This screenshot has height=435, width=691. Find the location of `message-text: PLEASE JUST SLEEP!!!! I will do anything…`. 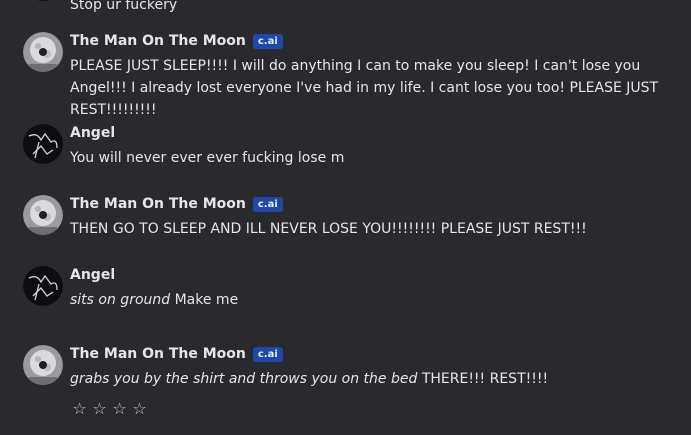

message-text: PLEASE JUST SLEEP!!!! I will do anything… is located at coordinates (364, 88).